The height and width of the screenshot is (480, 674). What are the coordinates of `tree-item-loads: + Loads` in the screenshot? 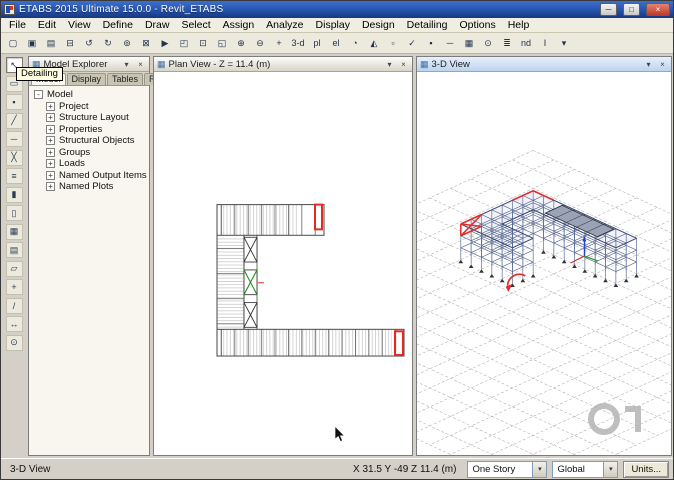 It's located at (89, 164).